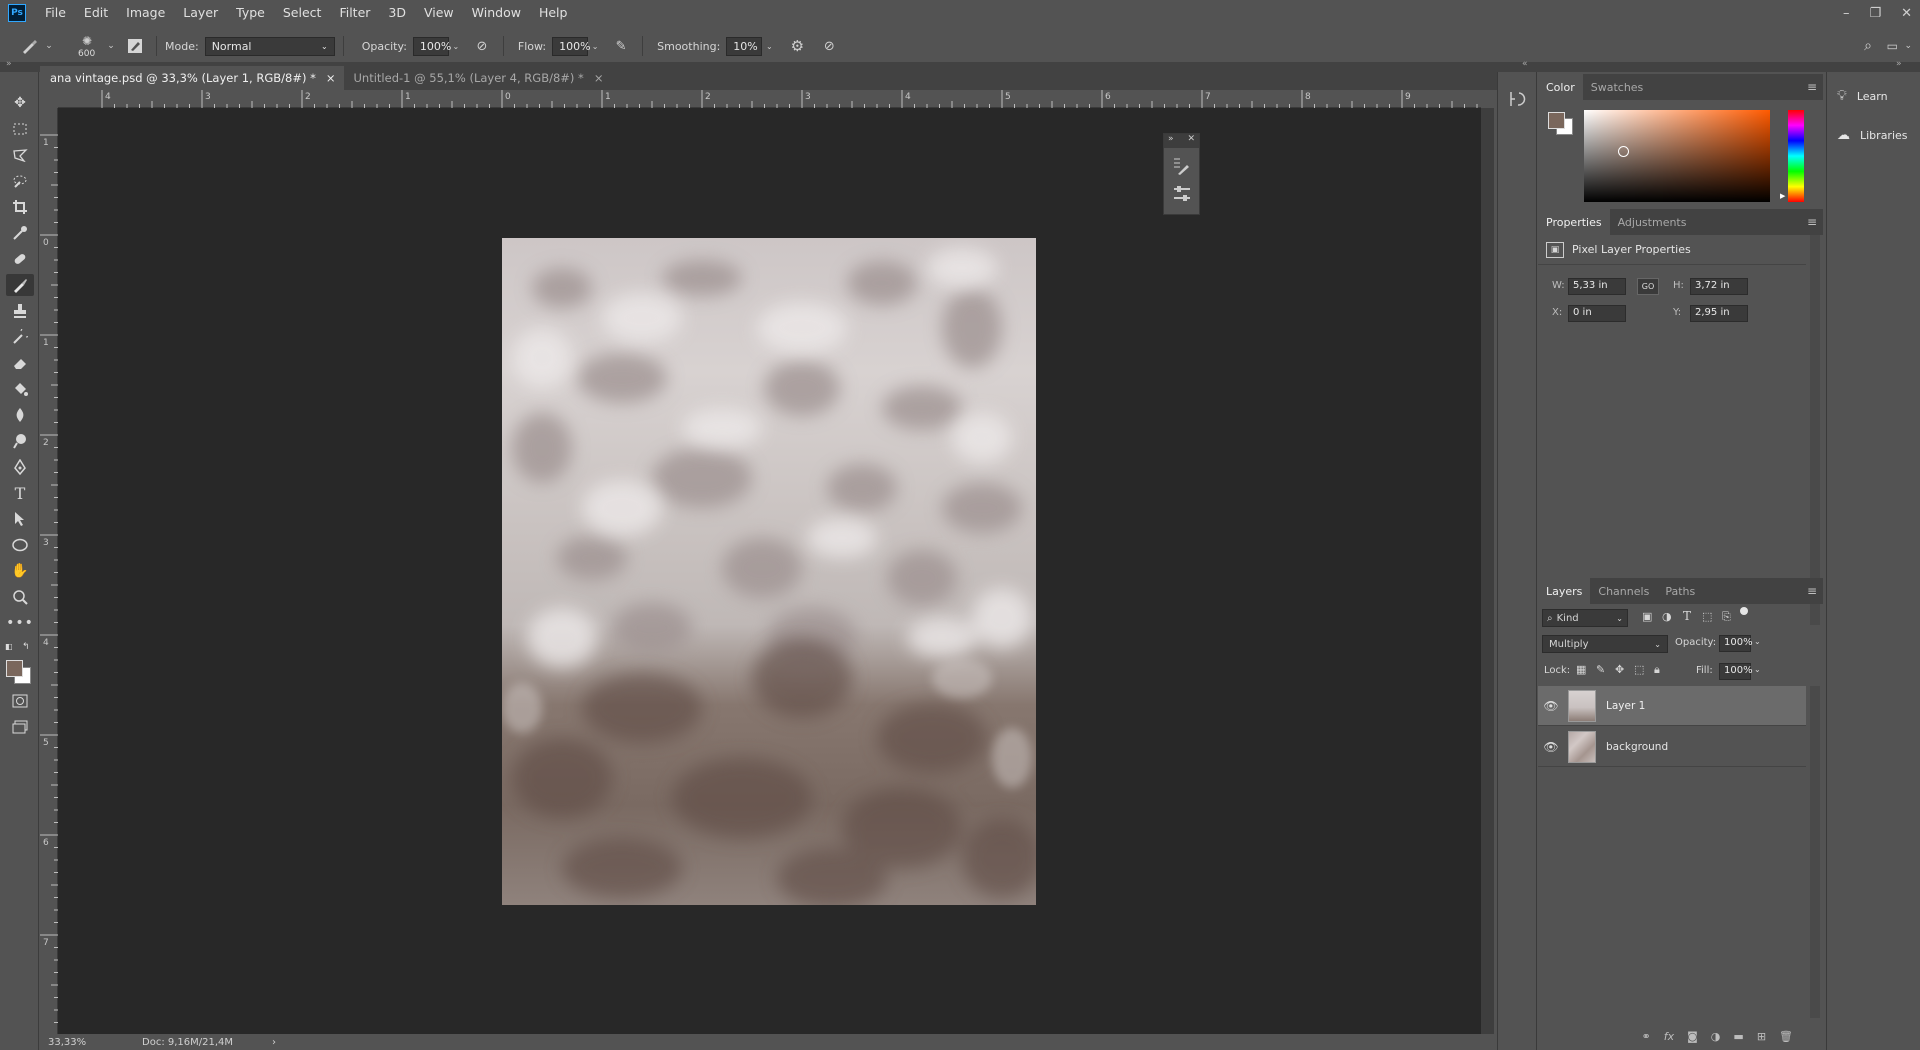 The width and height of the screenshot is (1920, 1050). Describe the element at coordinates (49, 571) in the screenshot. I see `vertical-ruler: 1 0 1 2 3 4 5 6 7` at that location.